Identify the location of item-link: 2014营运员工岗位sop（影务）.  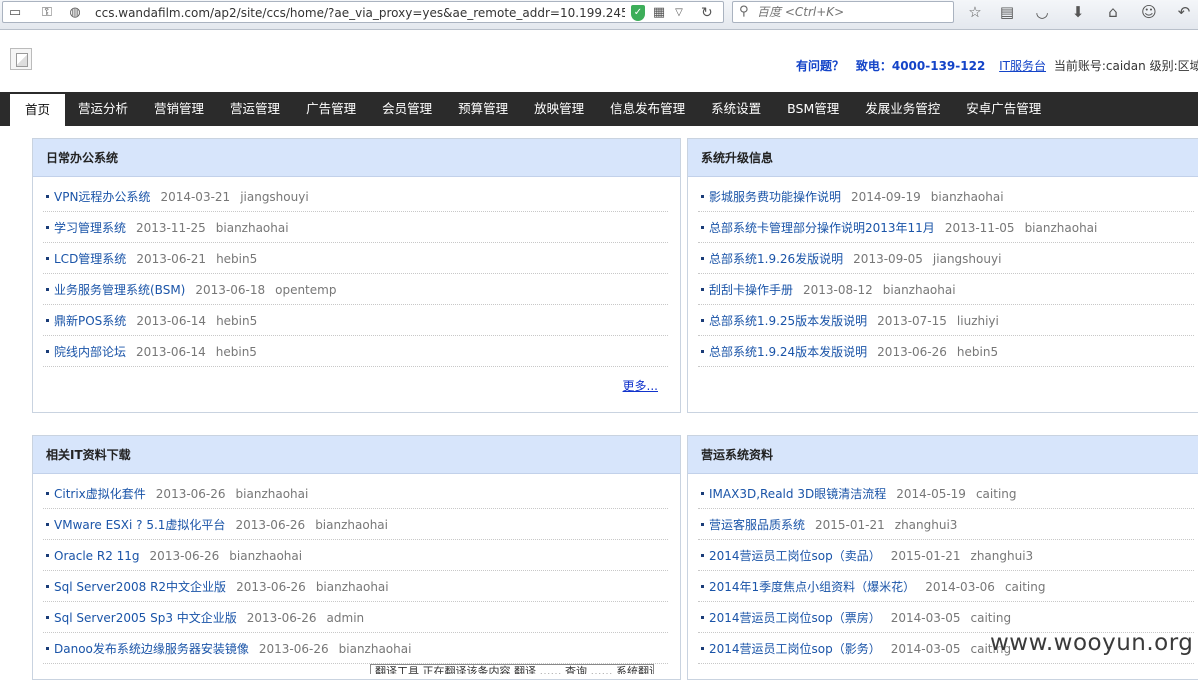
(795, 649).